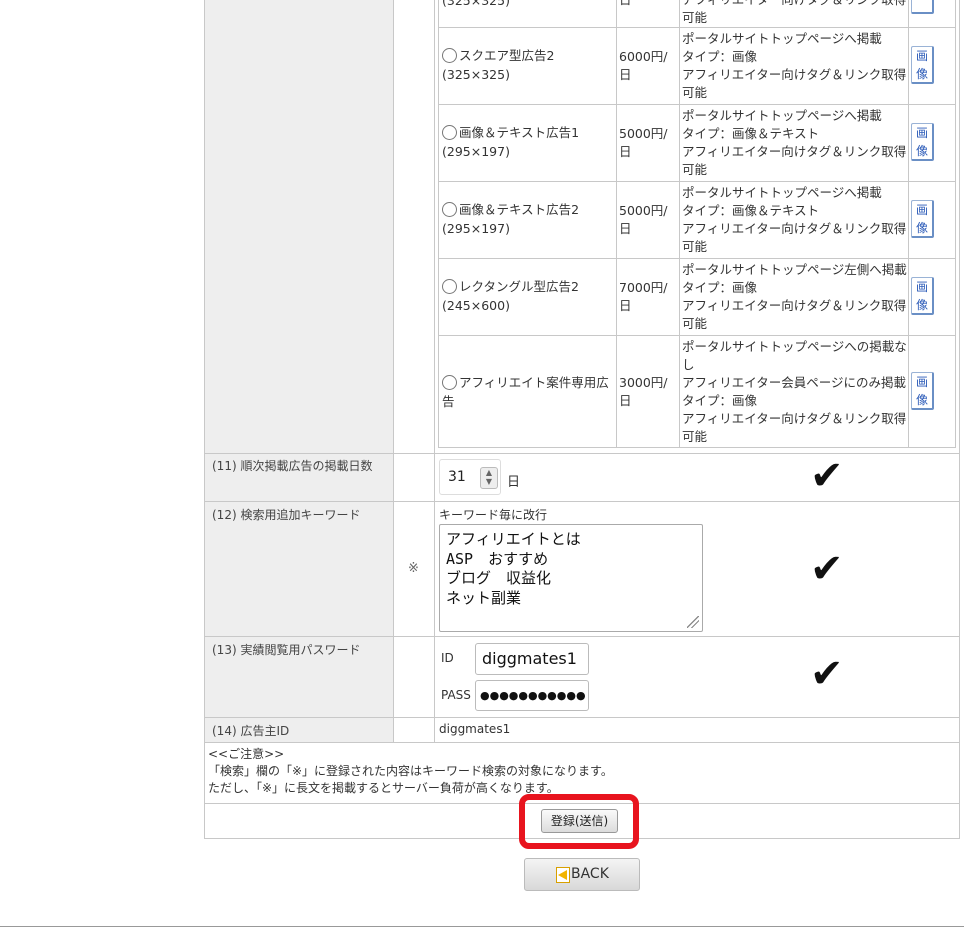  I want to click on ad-row-2-option: 画像＆テキスト広告1 (295×197), so click(528, 142).